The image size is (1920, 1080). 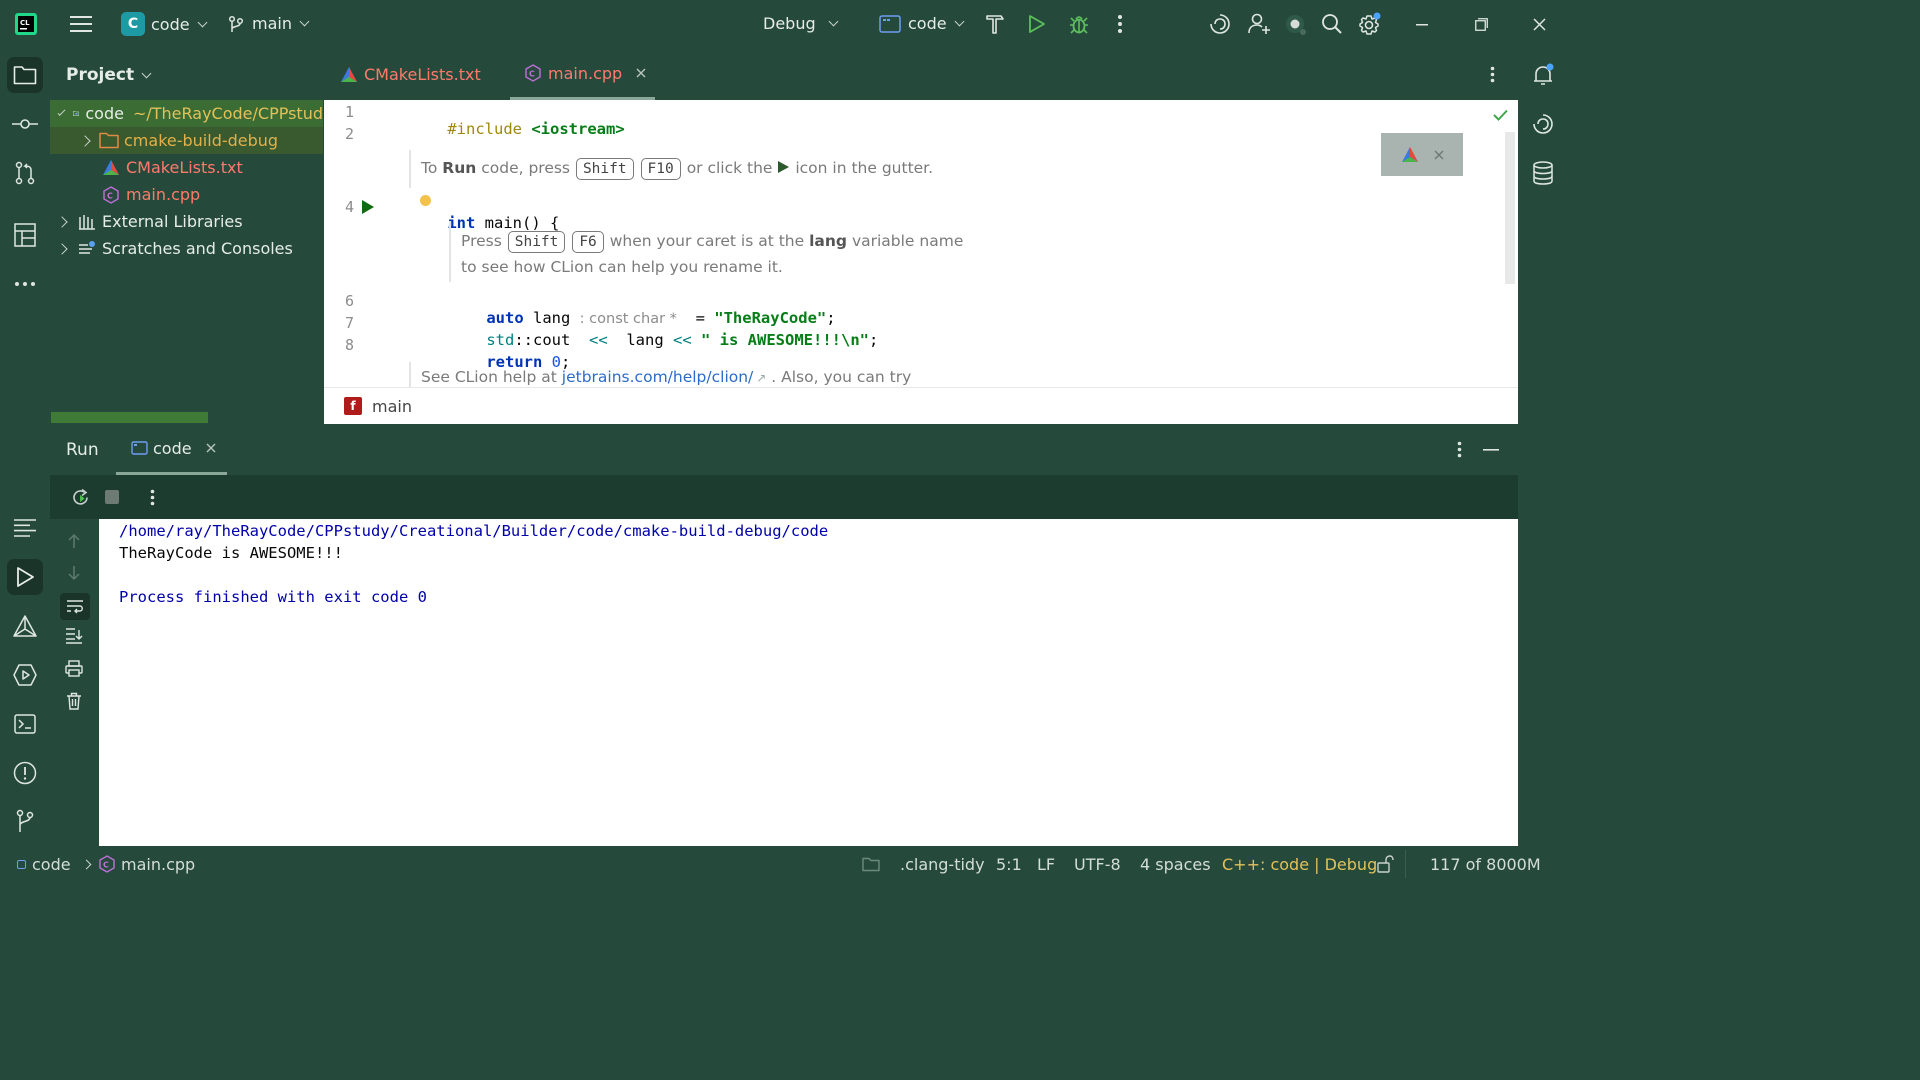 What do you see at coordinates (922, 23) in the screenshot?
I see `target-selector: code` at bounding box center [922, 23].